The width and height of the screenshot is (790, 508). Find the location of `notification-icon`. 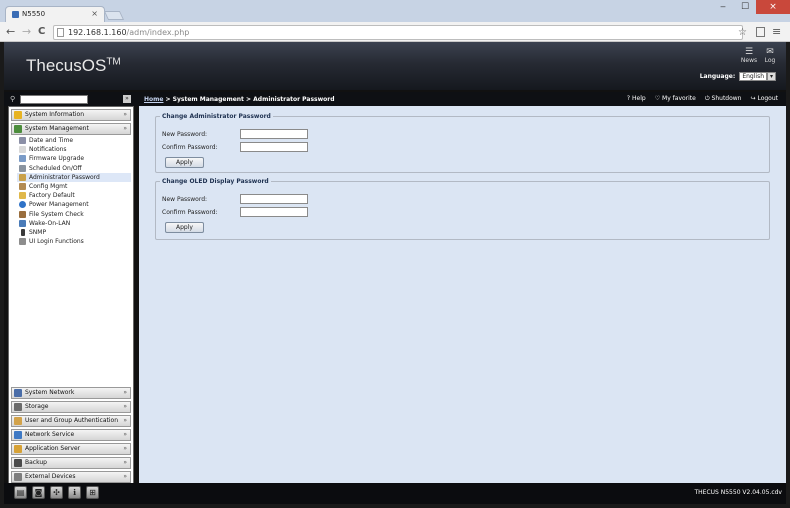

notification-icon is located at coordinates (22, 150).